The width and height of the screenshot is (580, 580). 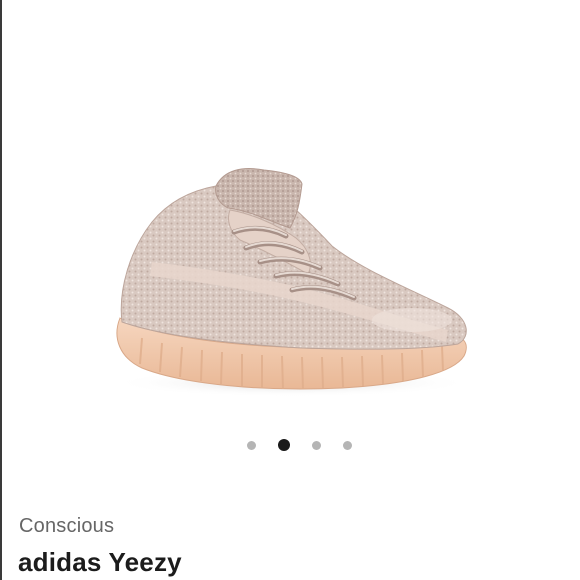 I want to click on brand-label: Conscious, so click(x=66, y=526).